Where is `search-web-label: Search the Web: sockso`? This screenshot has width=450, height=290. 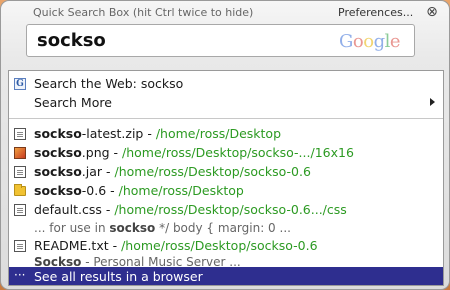
search-web-label: Search the Web: sockso is located at coordinates (109, 83).